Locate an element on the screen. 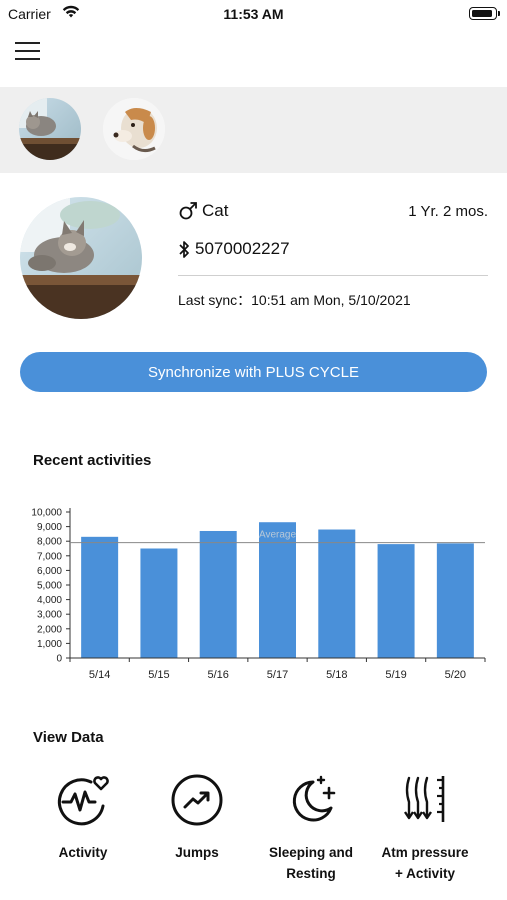 The image size is (507, 900). clock: 11:53 AM is located at coordinates (253, 14).